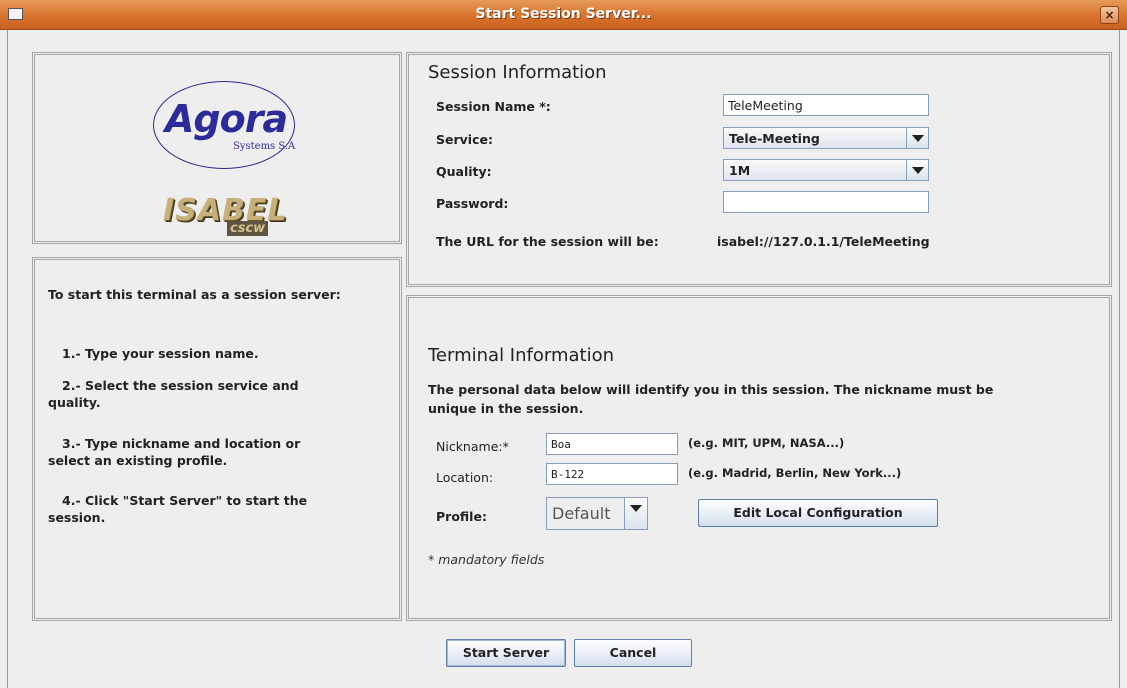 The image size is (1127, 688). What do you see at coordinates (506, 653) in the screenshot?
I see `start-server-button: Start Server` at bounding box center [506, 653].